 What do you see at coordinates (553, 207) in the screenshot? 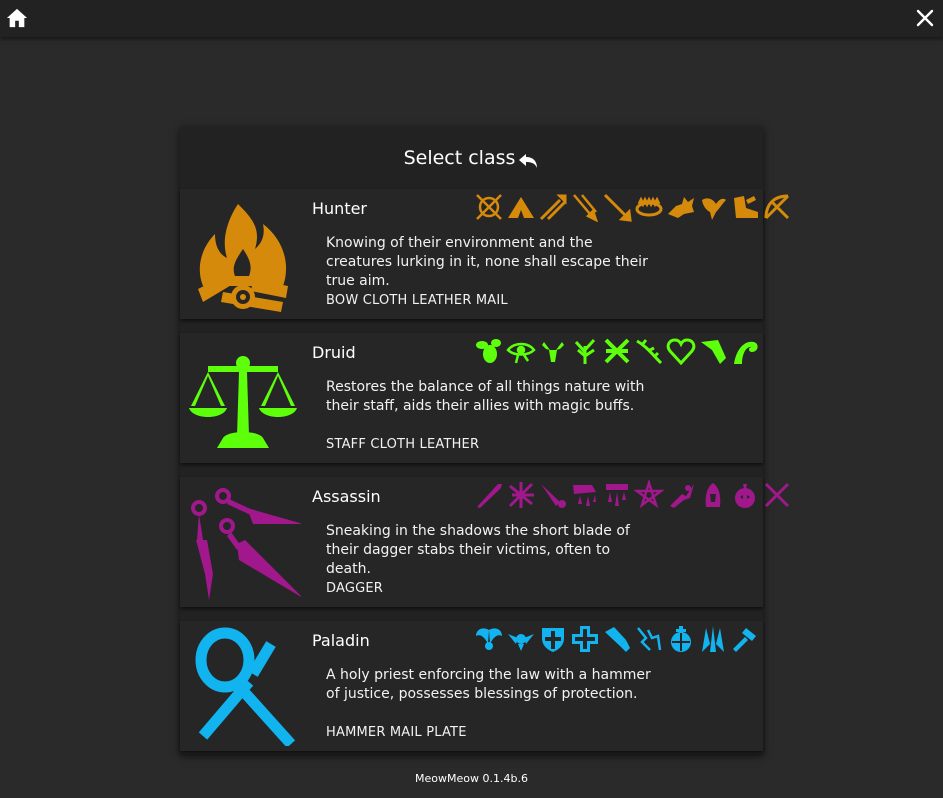
I see `arrow-volley-skill-icon` at bounding box center [553, 207].